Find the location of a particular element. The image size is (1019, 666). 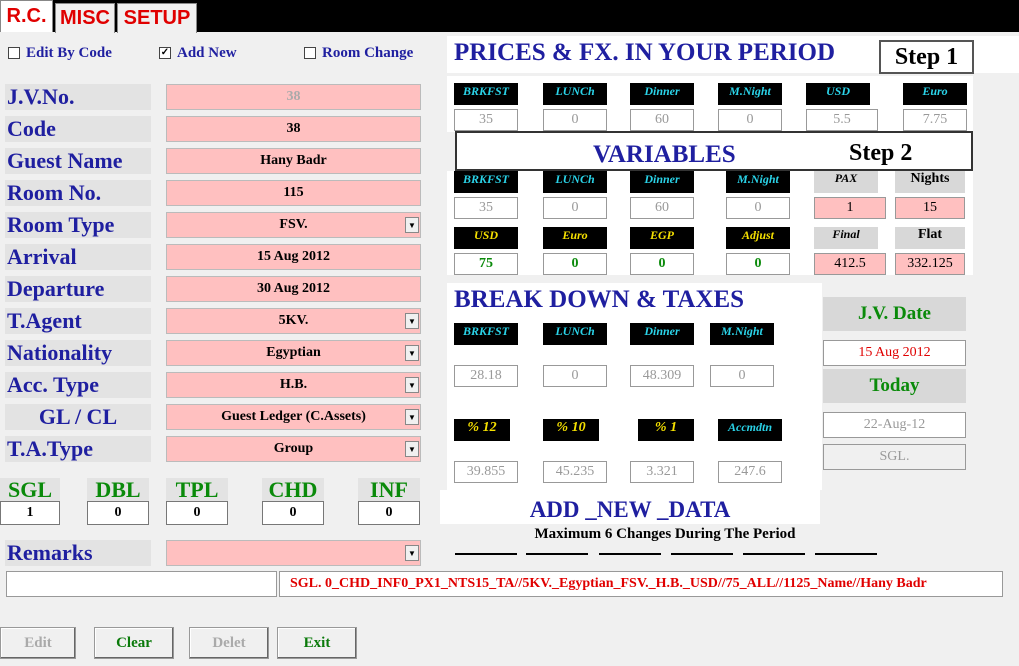

delete-button: Delet is located at coordinates (229, 643).